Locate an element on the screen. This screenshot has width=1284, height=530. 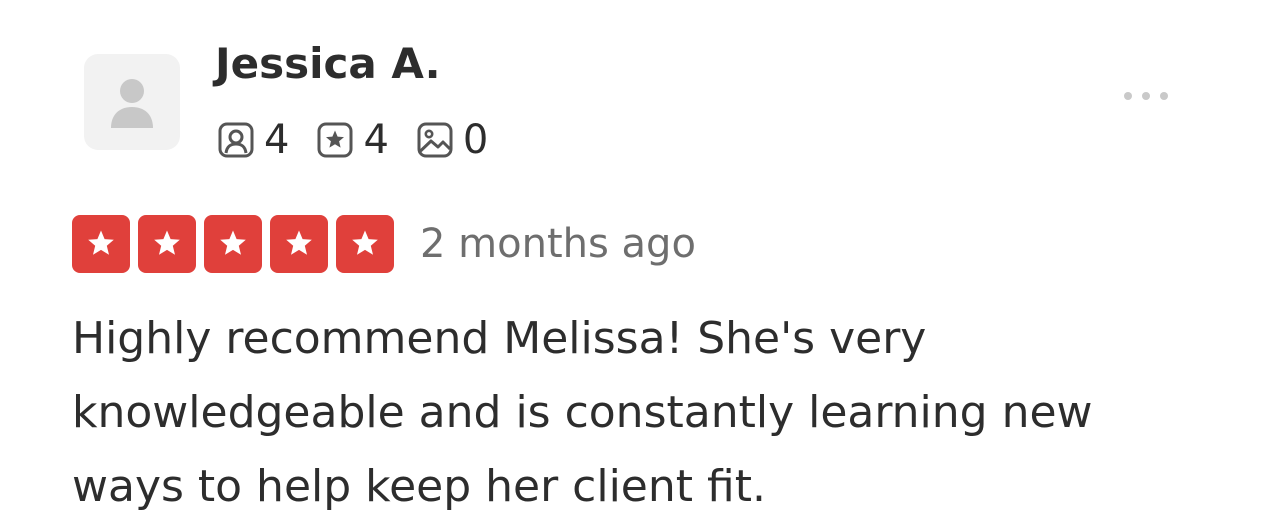
rating-row: 2 months ago is located at coordinates (384, 244).